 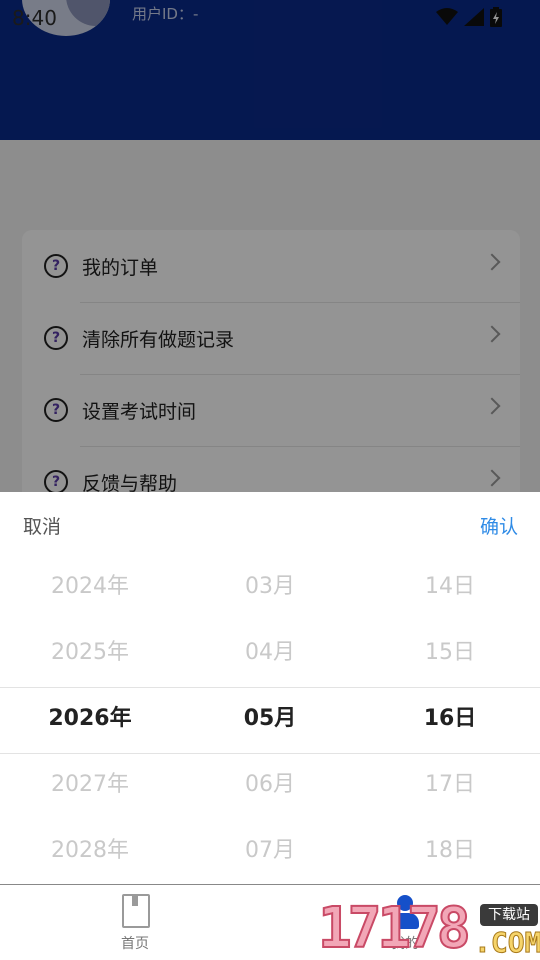 I want to click on month-option-selected: 05月, so click(x=270, y=719).